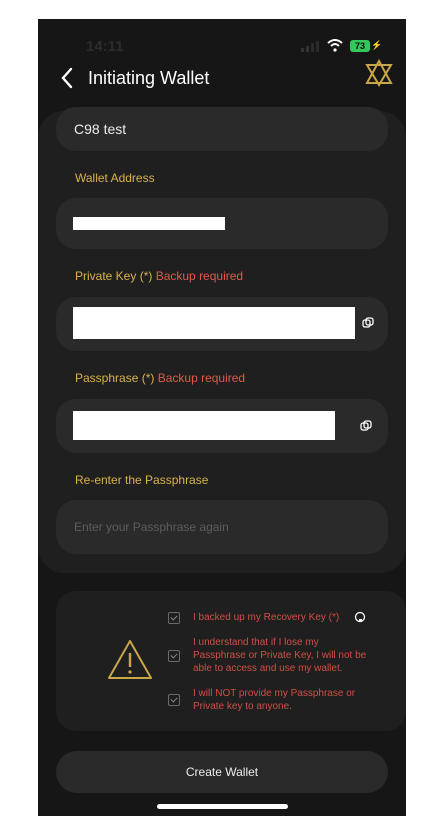 The width and height of the screenshot is (432, 836). What do you see at coordinates (214, 323) in the screenshot?
I see `private-key-redacted` at bounding box center [214, 323].